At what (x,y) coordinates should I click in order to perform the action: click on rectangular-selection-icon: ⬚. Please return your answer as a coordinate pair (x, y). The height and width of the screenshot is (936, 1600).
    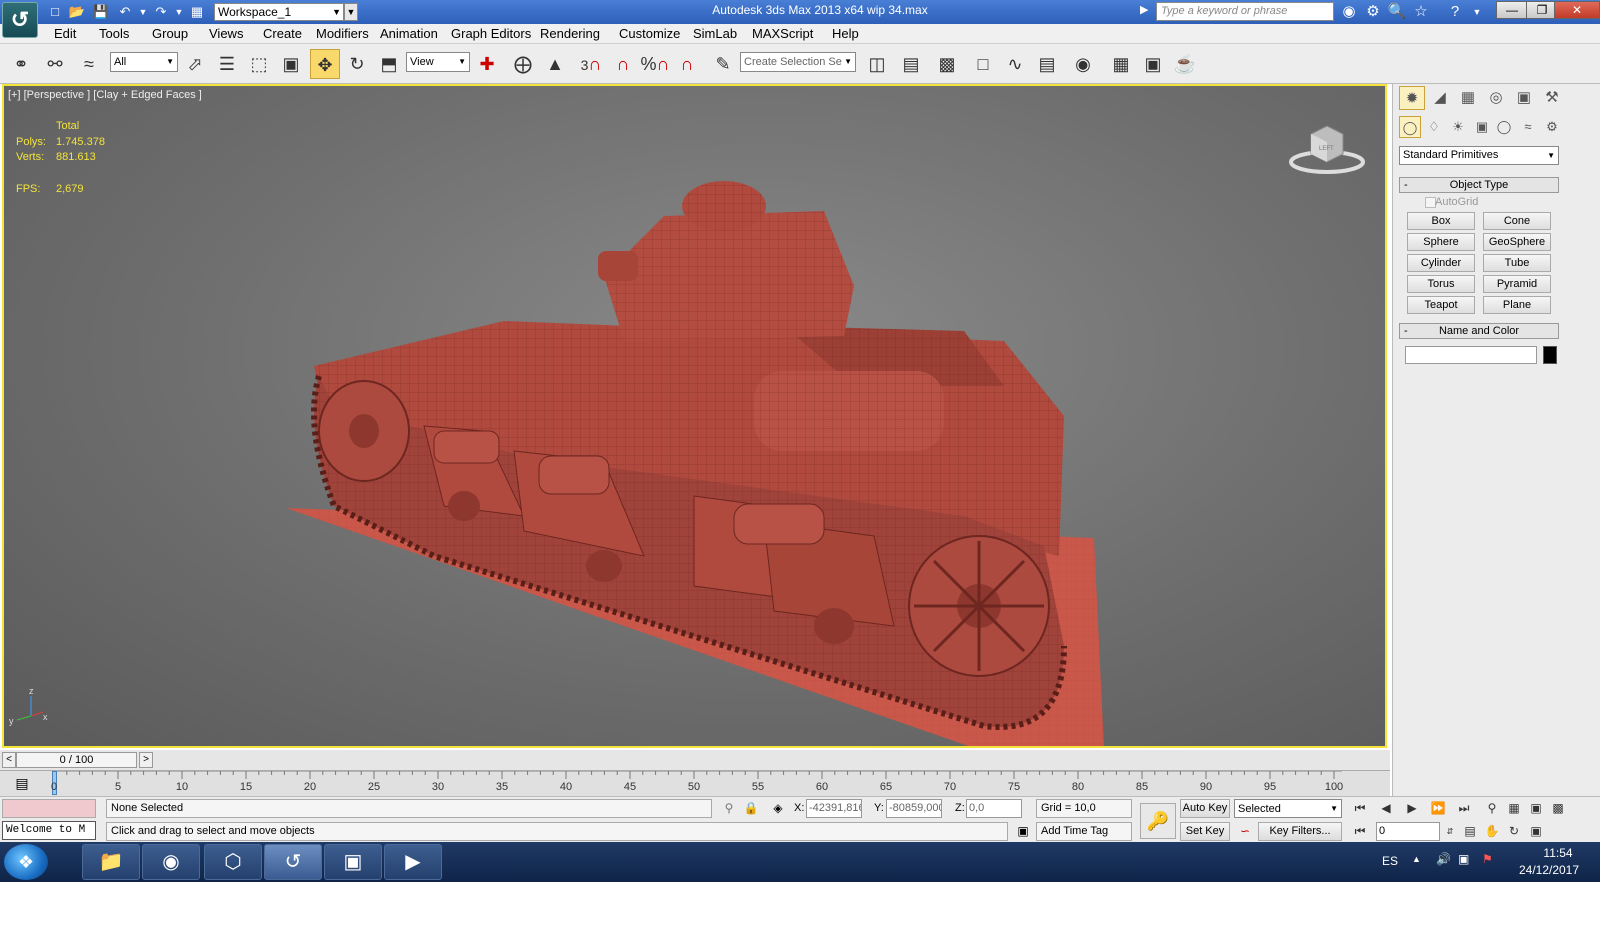
    Looking at the image, I should click on (259, 64).